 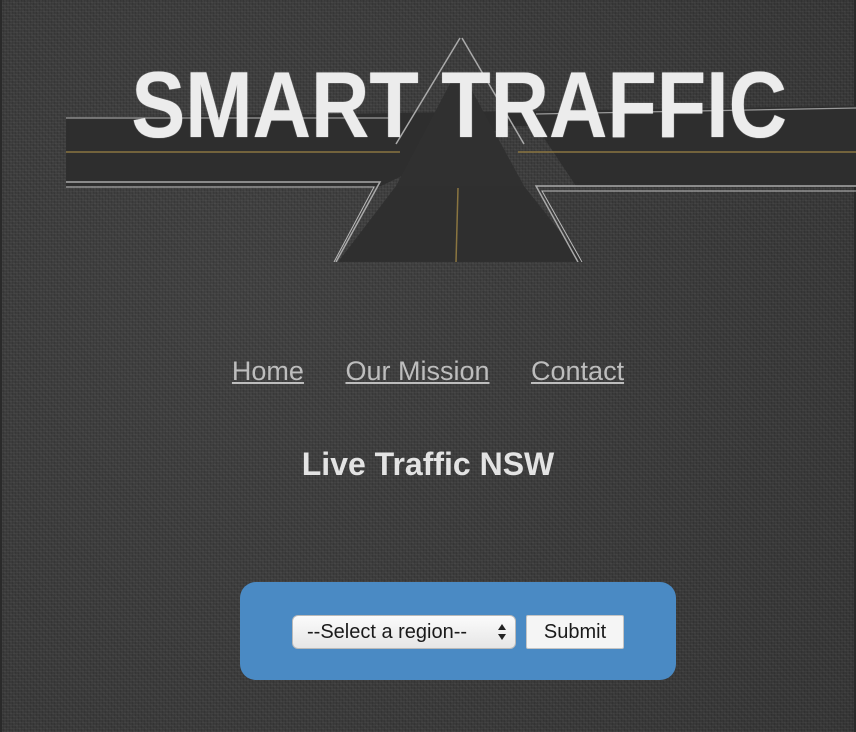 What do you see at coordinates (698, 226) in the screenshot?
I see `road-line-lower-right-inner` at bounding box center [698, 226].